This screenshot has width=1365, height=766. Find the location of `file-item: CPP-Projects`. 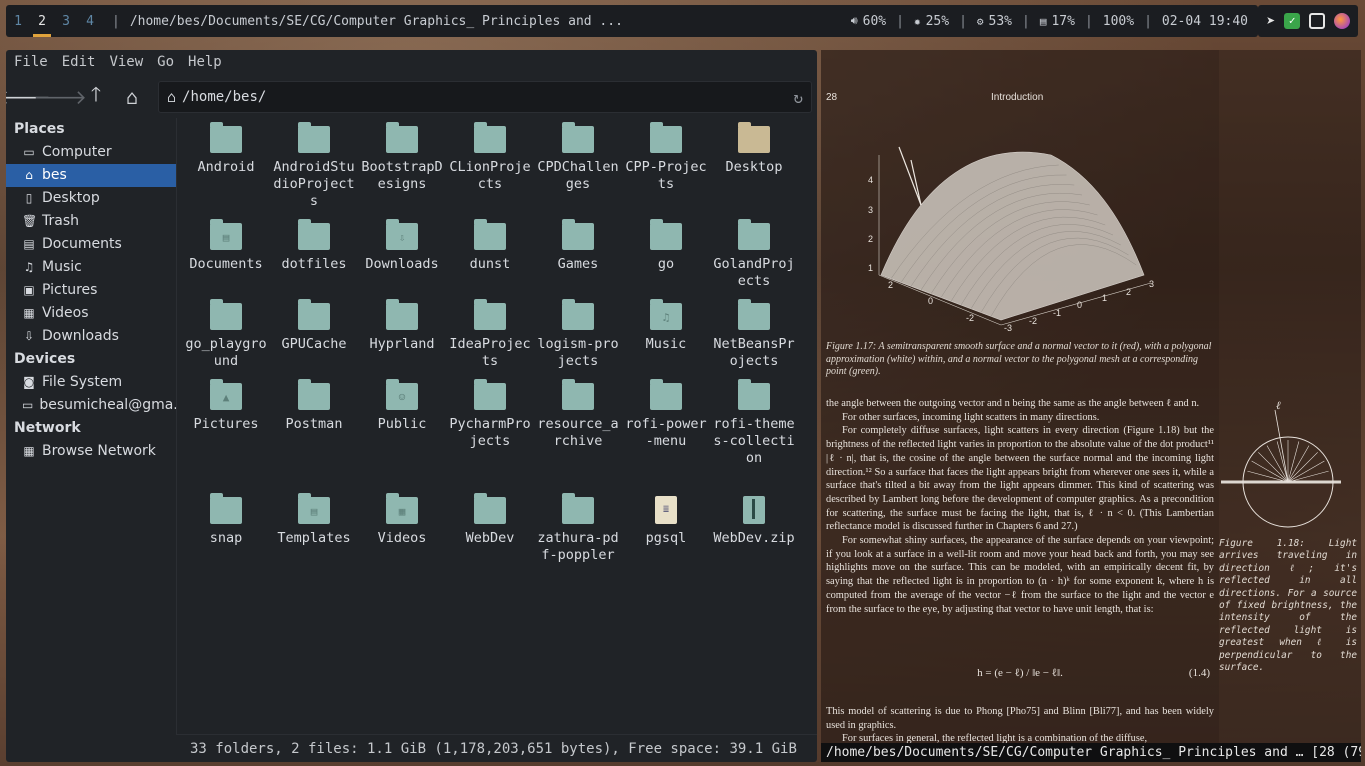

file-item: CPP-Projects is located at coordinates (666, 155).